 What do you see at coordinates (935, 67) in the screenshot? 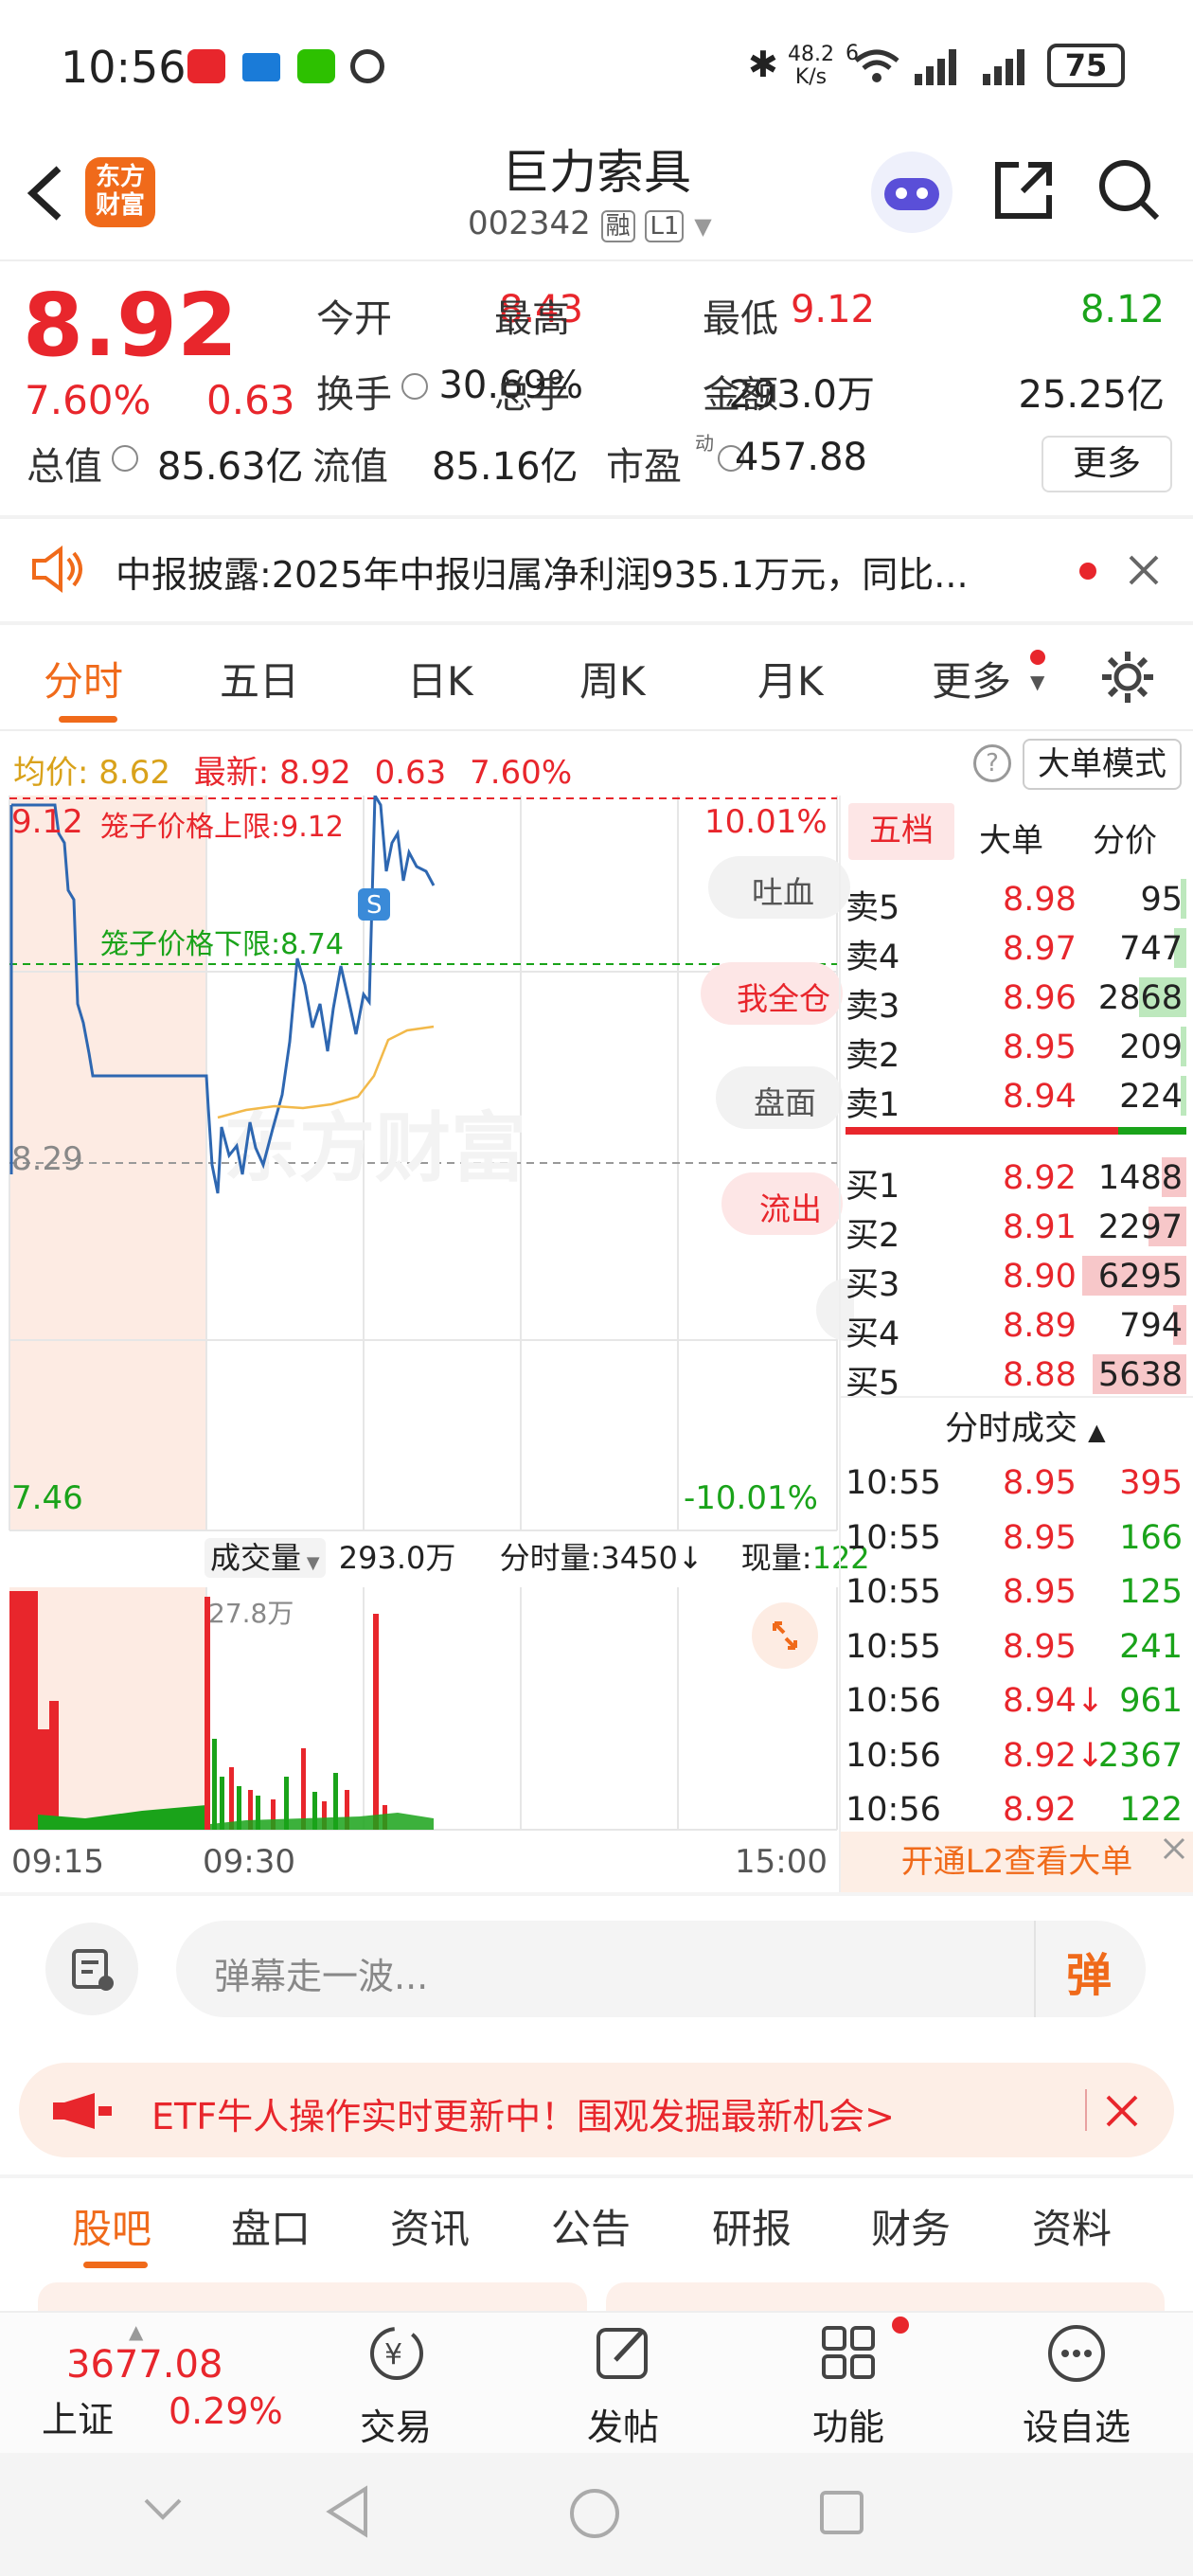
I see `signal-icon` at bounding box center [935, 67].